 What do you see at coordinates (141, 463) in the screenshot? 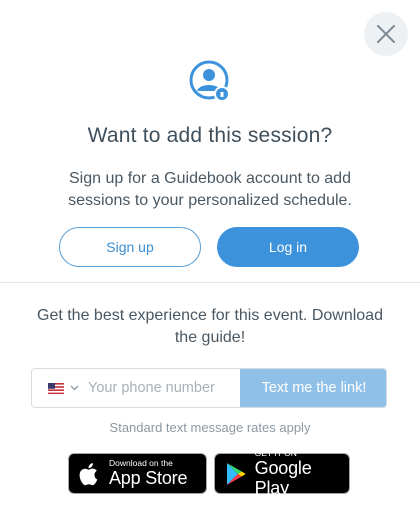
I see `app-store-small-text: Download on the` at bounding box center [141, 463].